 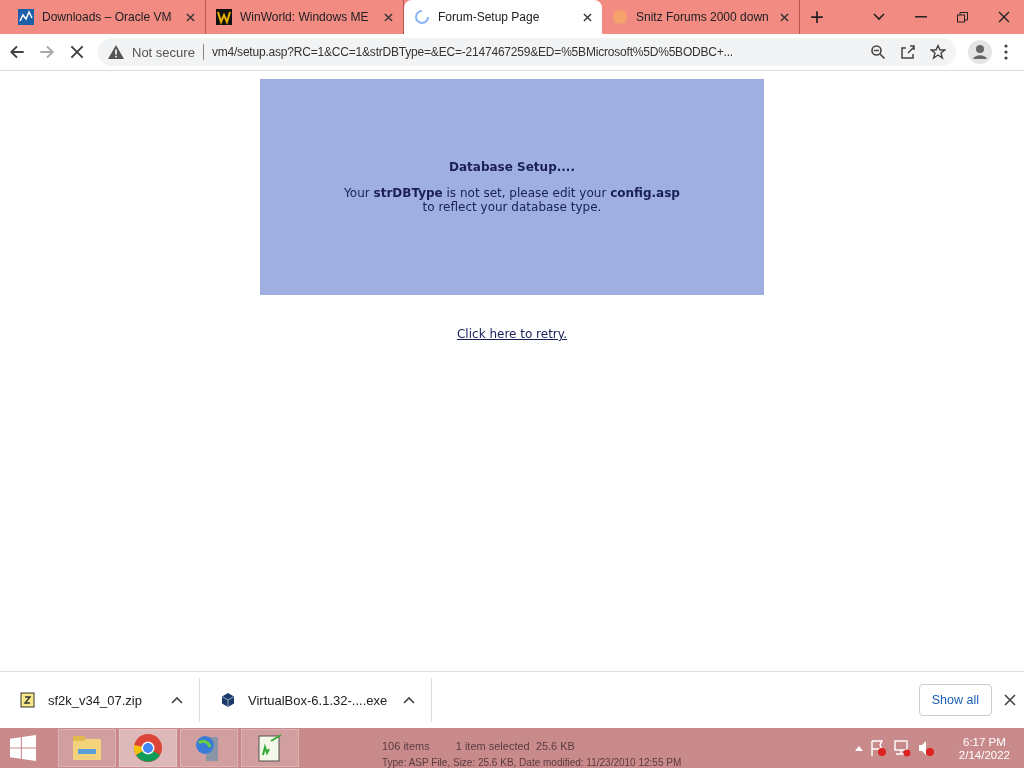 I want to click on retry-link: Click here to retry., so click(x=512, y=334).